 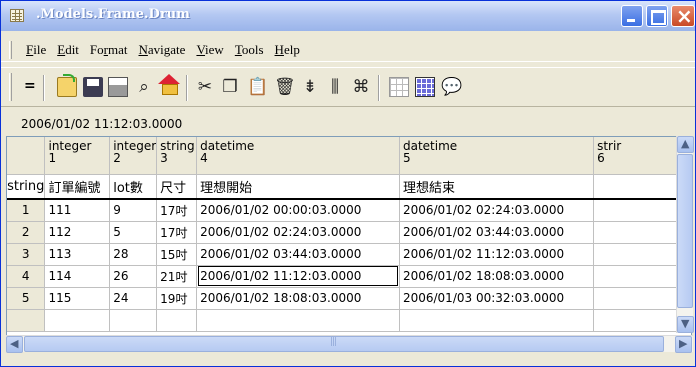 I want to click on grid-corner, so click(x=26, y=156).